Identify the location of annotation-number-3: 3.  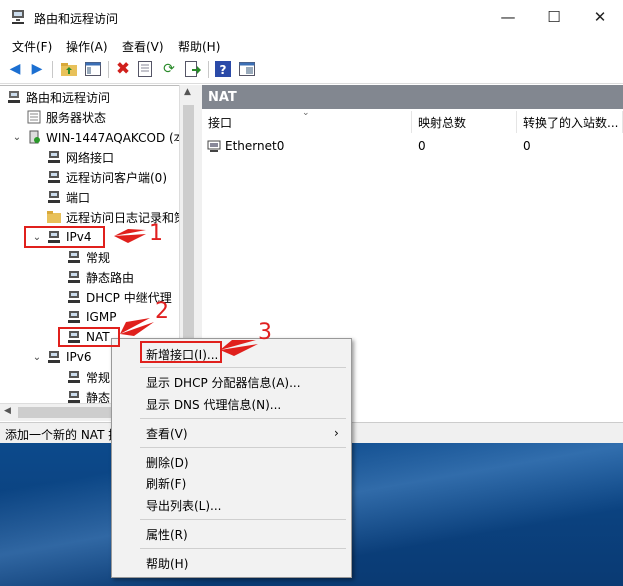
(265, 332).